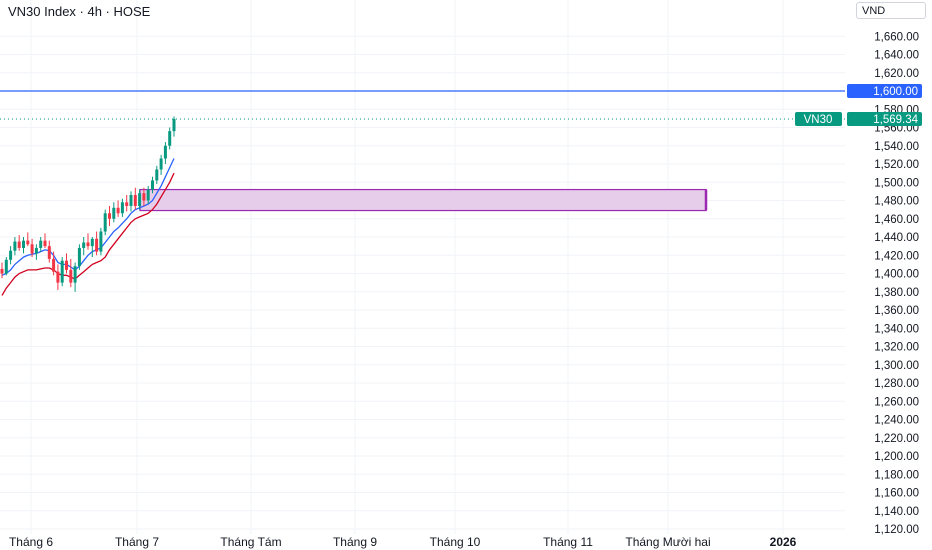 The height and width of the screenshot is (550, 932). What do you see at coordinates (137, 542) in the screenshot?
I see `x-tick-label: Tháng 7` at bounding box center [137, 542].